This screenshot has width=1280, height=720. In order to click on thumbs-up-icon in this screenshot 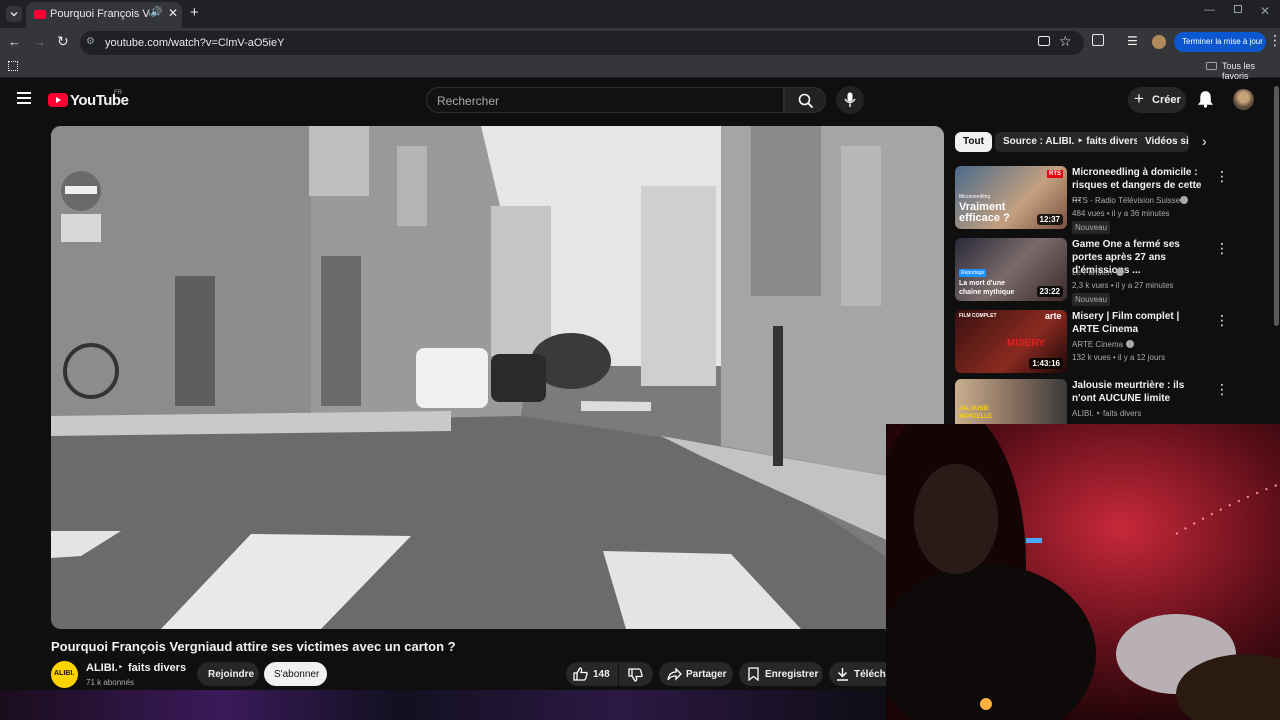, I will do `click(580, 674)`.